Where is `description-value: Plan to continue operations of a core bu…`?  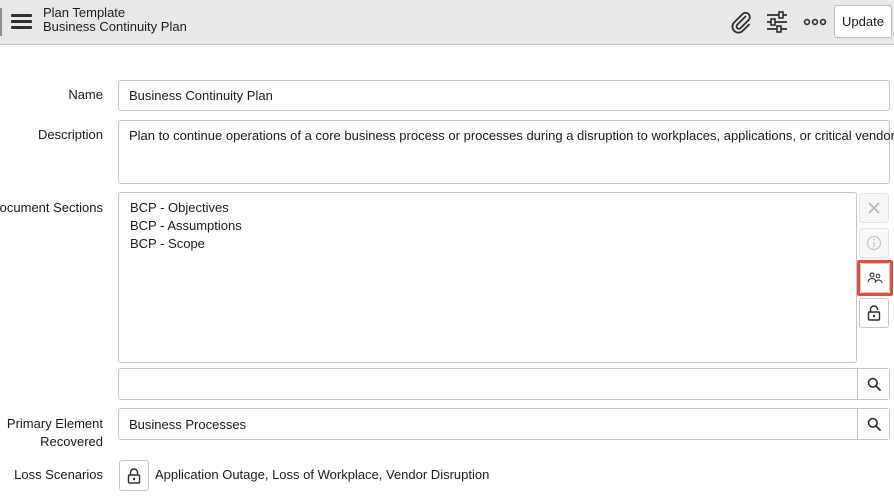 description-value: Plan to continue operations of a core bu… is located at coordinates (511, 135).